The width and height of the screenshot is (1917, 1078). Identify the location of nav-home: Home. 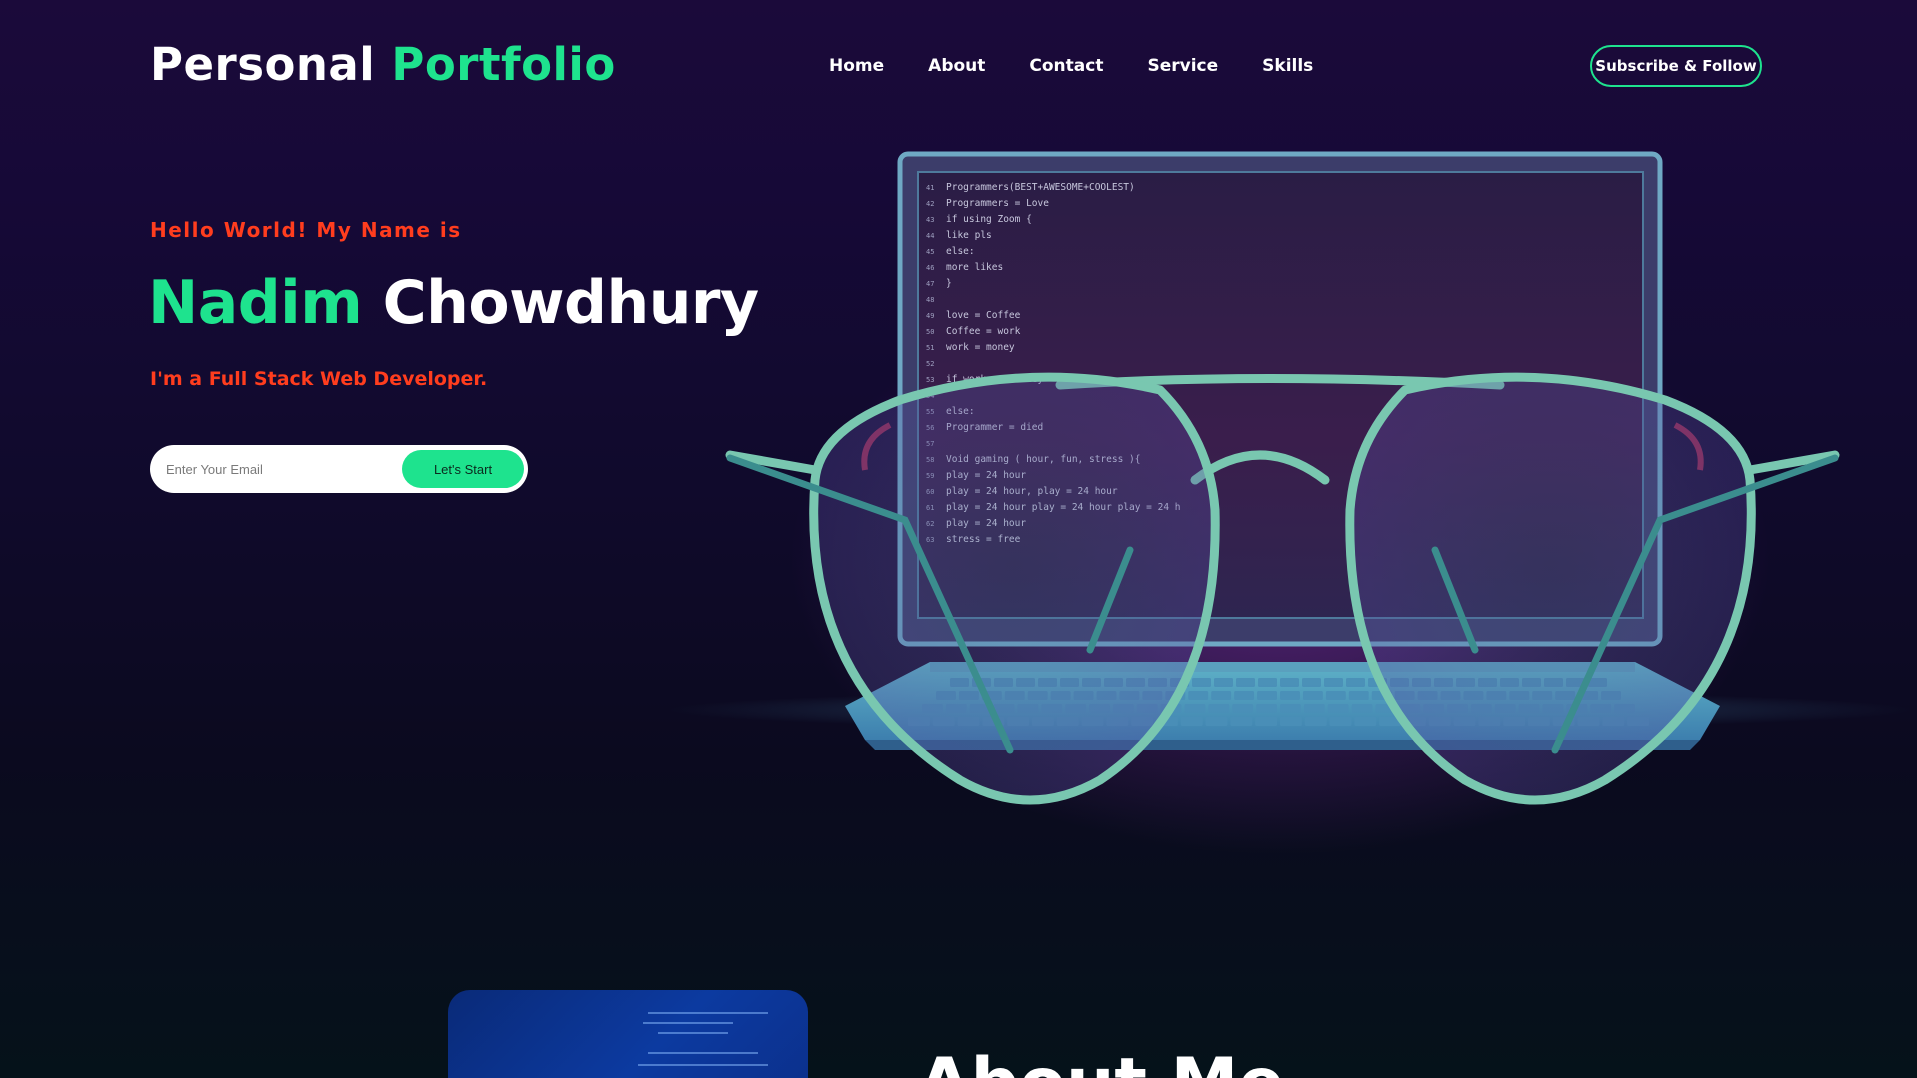
(856, 66).